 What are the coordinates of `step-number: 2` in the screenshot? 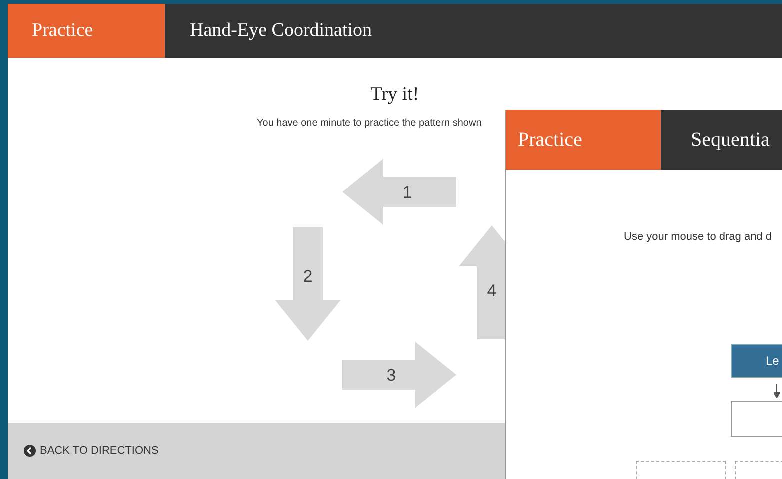 It's located at (308, 276).